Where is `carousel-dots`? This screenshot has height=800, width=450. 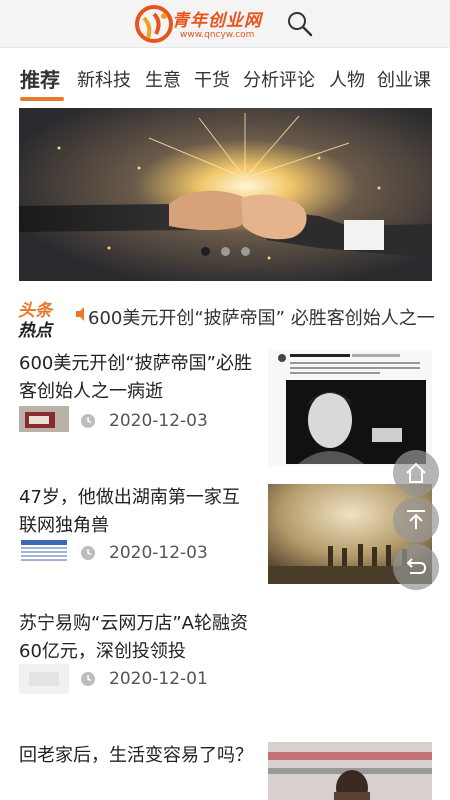
carousel-dots is located at coordinates (225, 251).